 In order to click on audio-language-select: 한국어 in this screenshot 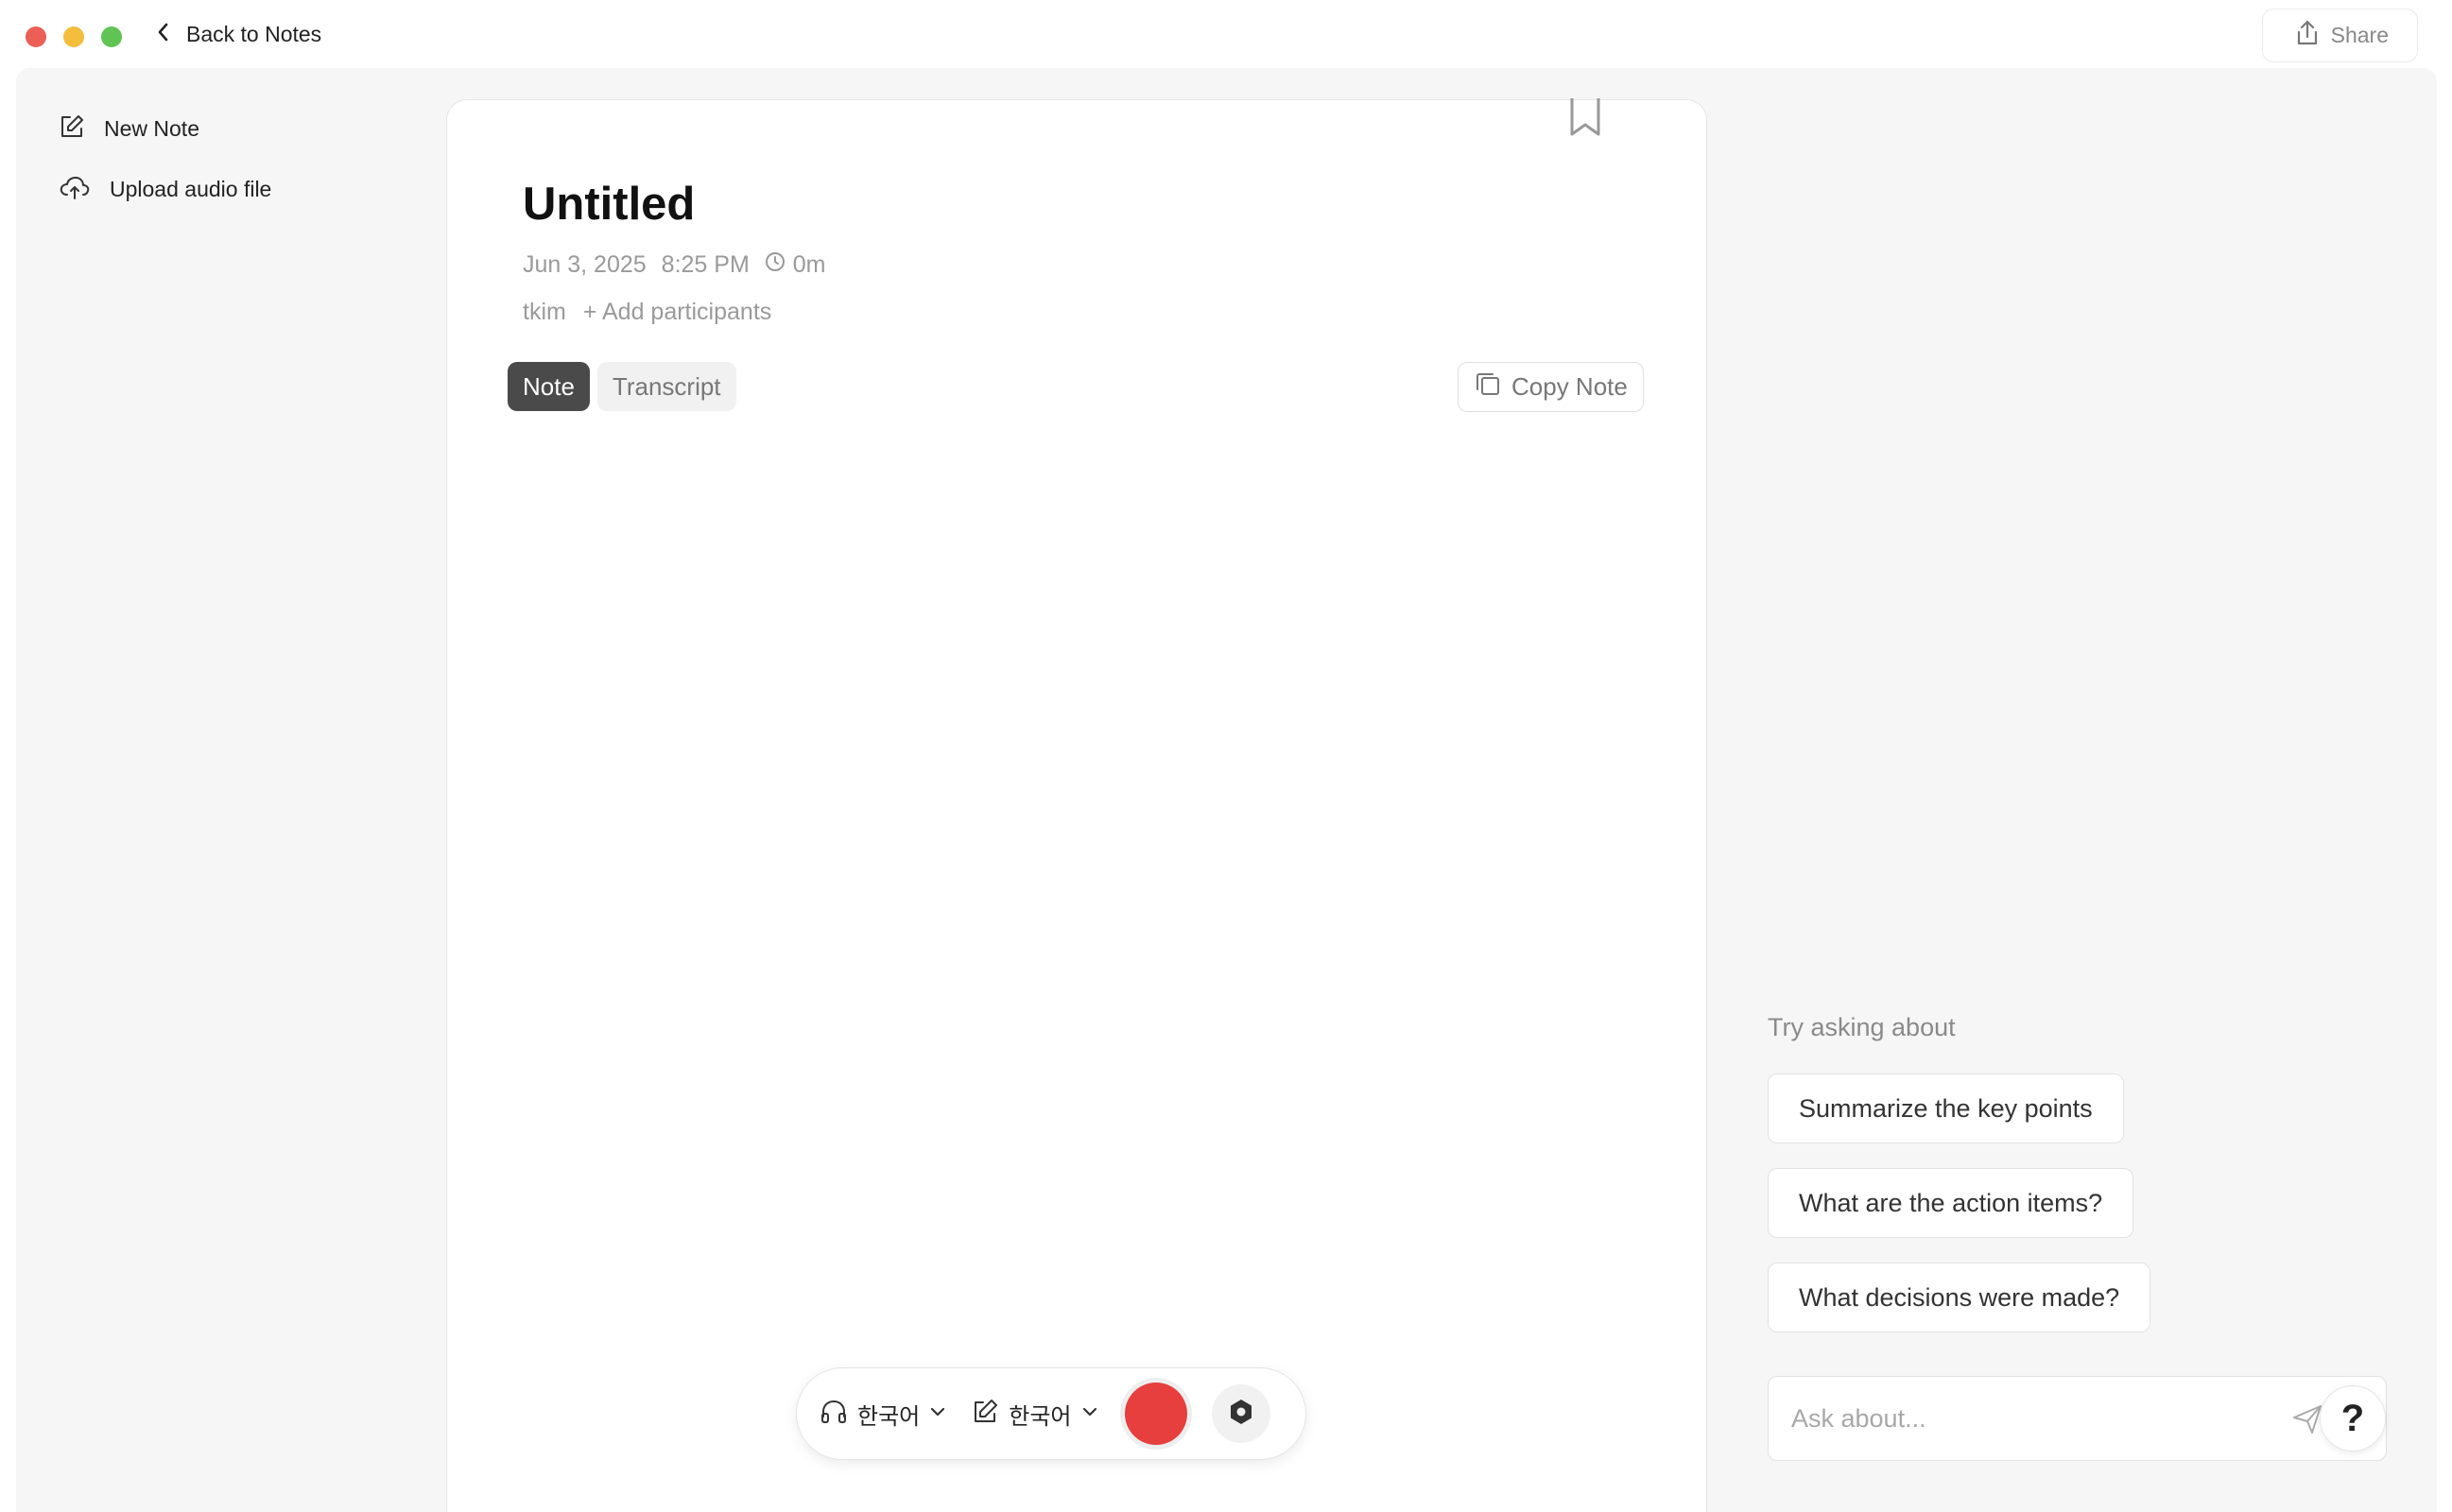, I will do `click(883, 1414)`.